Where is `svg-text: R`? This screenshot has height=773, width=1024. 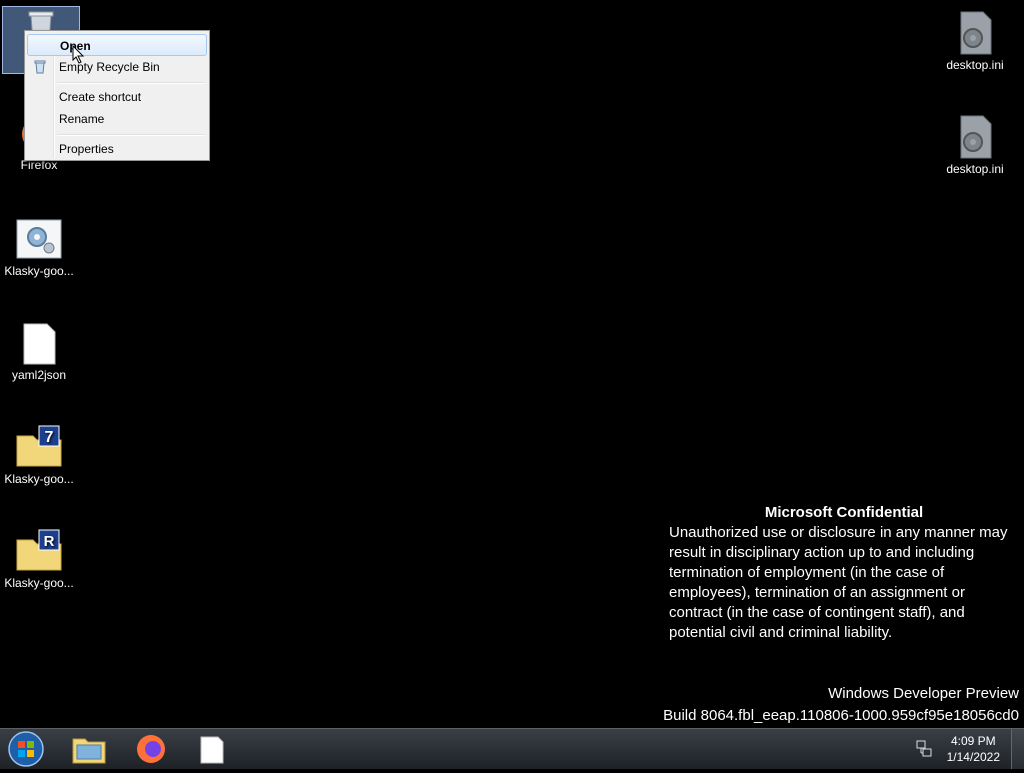 svg-text: R is located at coordinates (49, 541).